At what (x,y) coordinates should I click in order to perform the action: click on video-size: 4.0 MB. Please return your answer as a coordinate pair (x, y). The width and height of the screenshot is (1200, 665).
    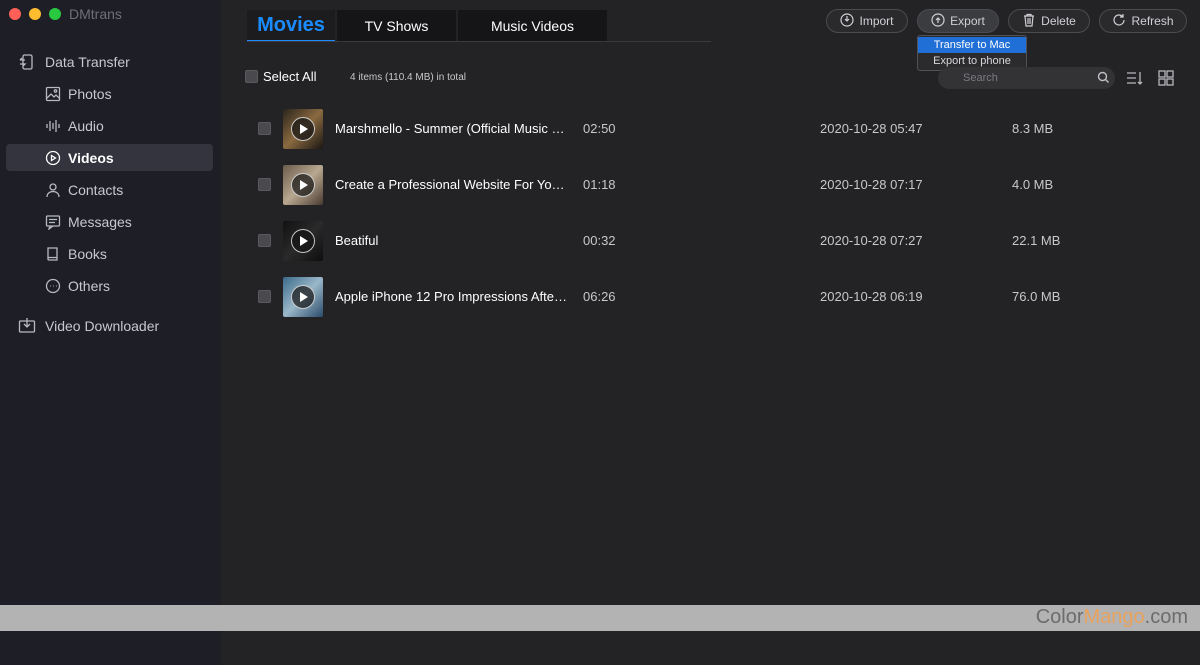
    Looking at the image, I should click on (1033, 184).